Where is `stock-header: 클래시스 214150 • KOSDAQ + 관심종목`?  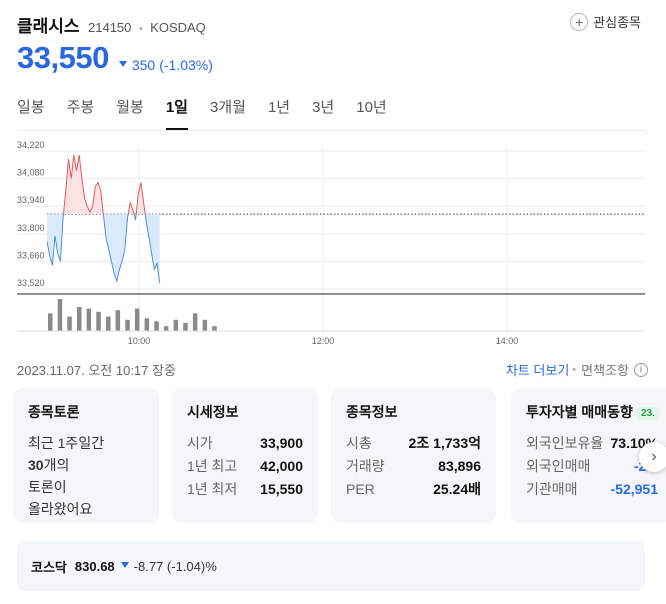 stock-header: 클래시스 214150 • KOSDAQ + 관심종목 is located at coordinates (337, 24).